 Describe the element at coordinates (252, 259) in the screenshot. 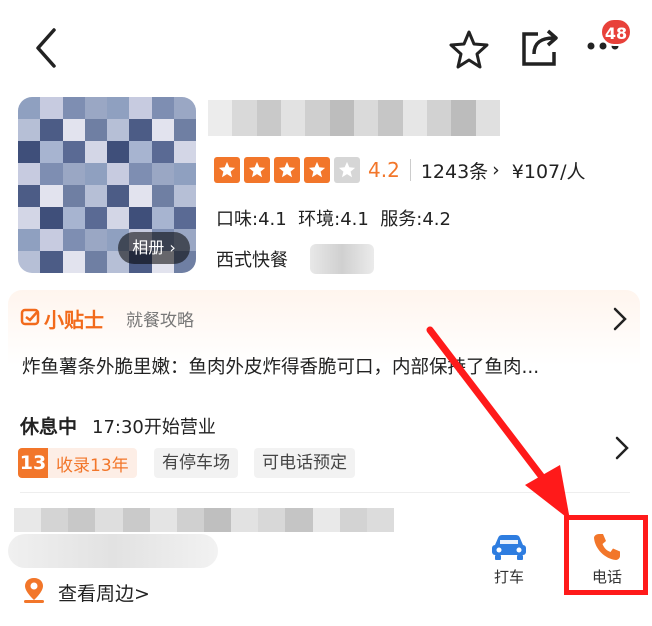

I see `shop-category: 西式快餐` at that location.